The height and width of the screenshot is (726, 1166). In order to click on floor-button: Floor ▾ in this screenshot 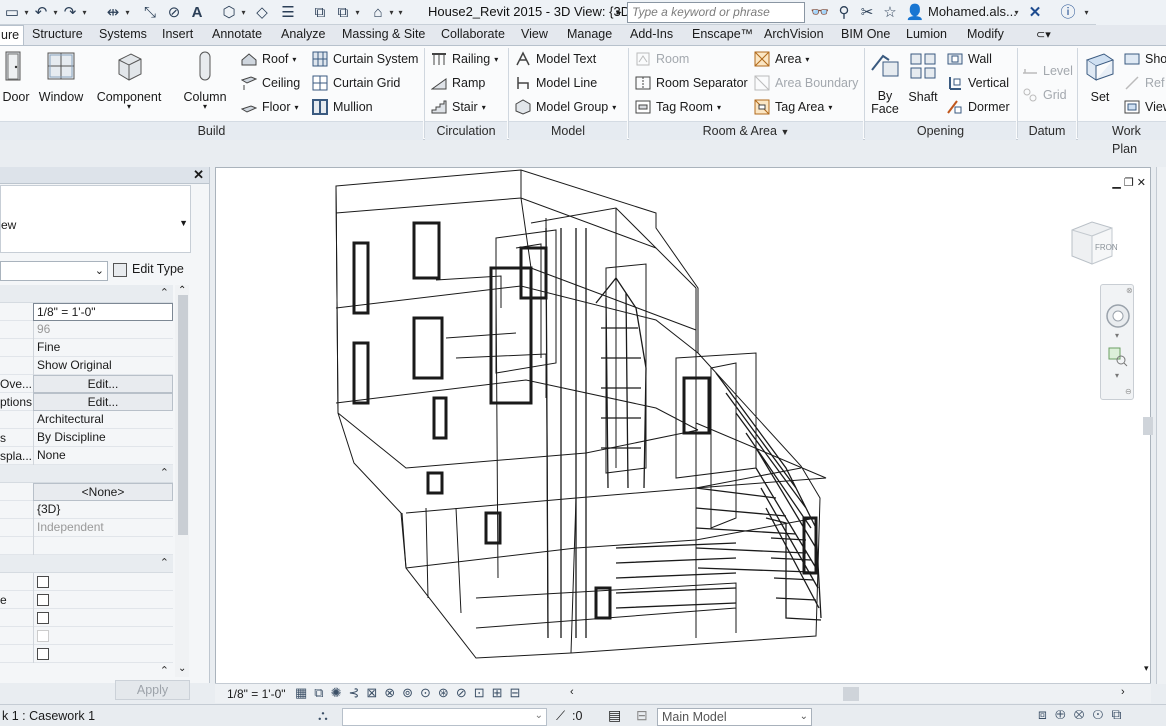, I will do `click(270, 107)`.